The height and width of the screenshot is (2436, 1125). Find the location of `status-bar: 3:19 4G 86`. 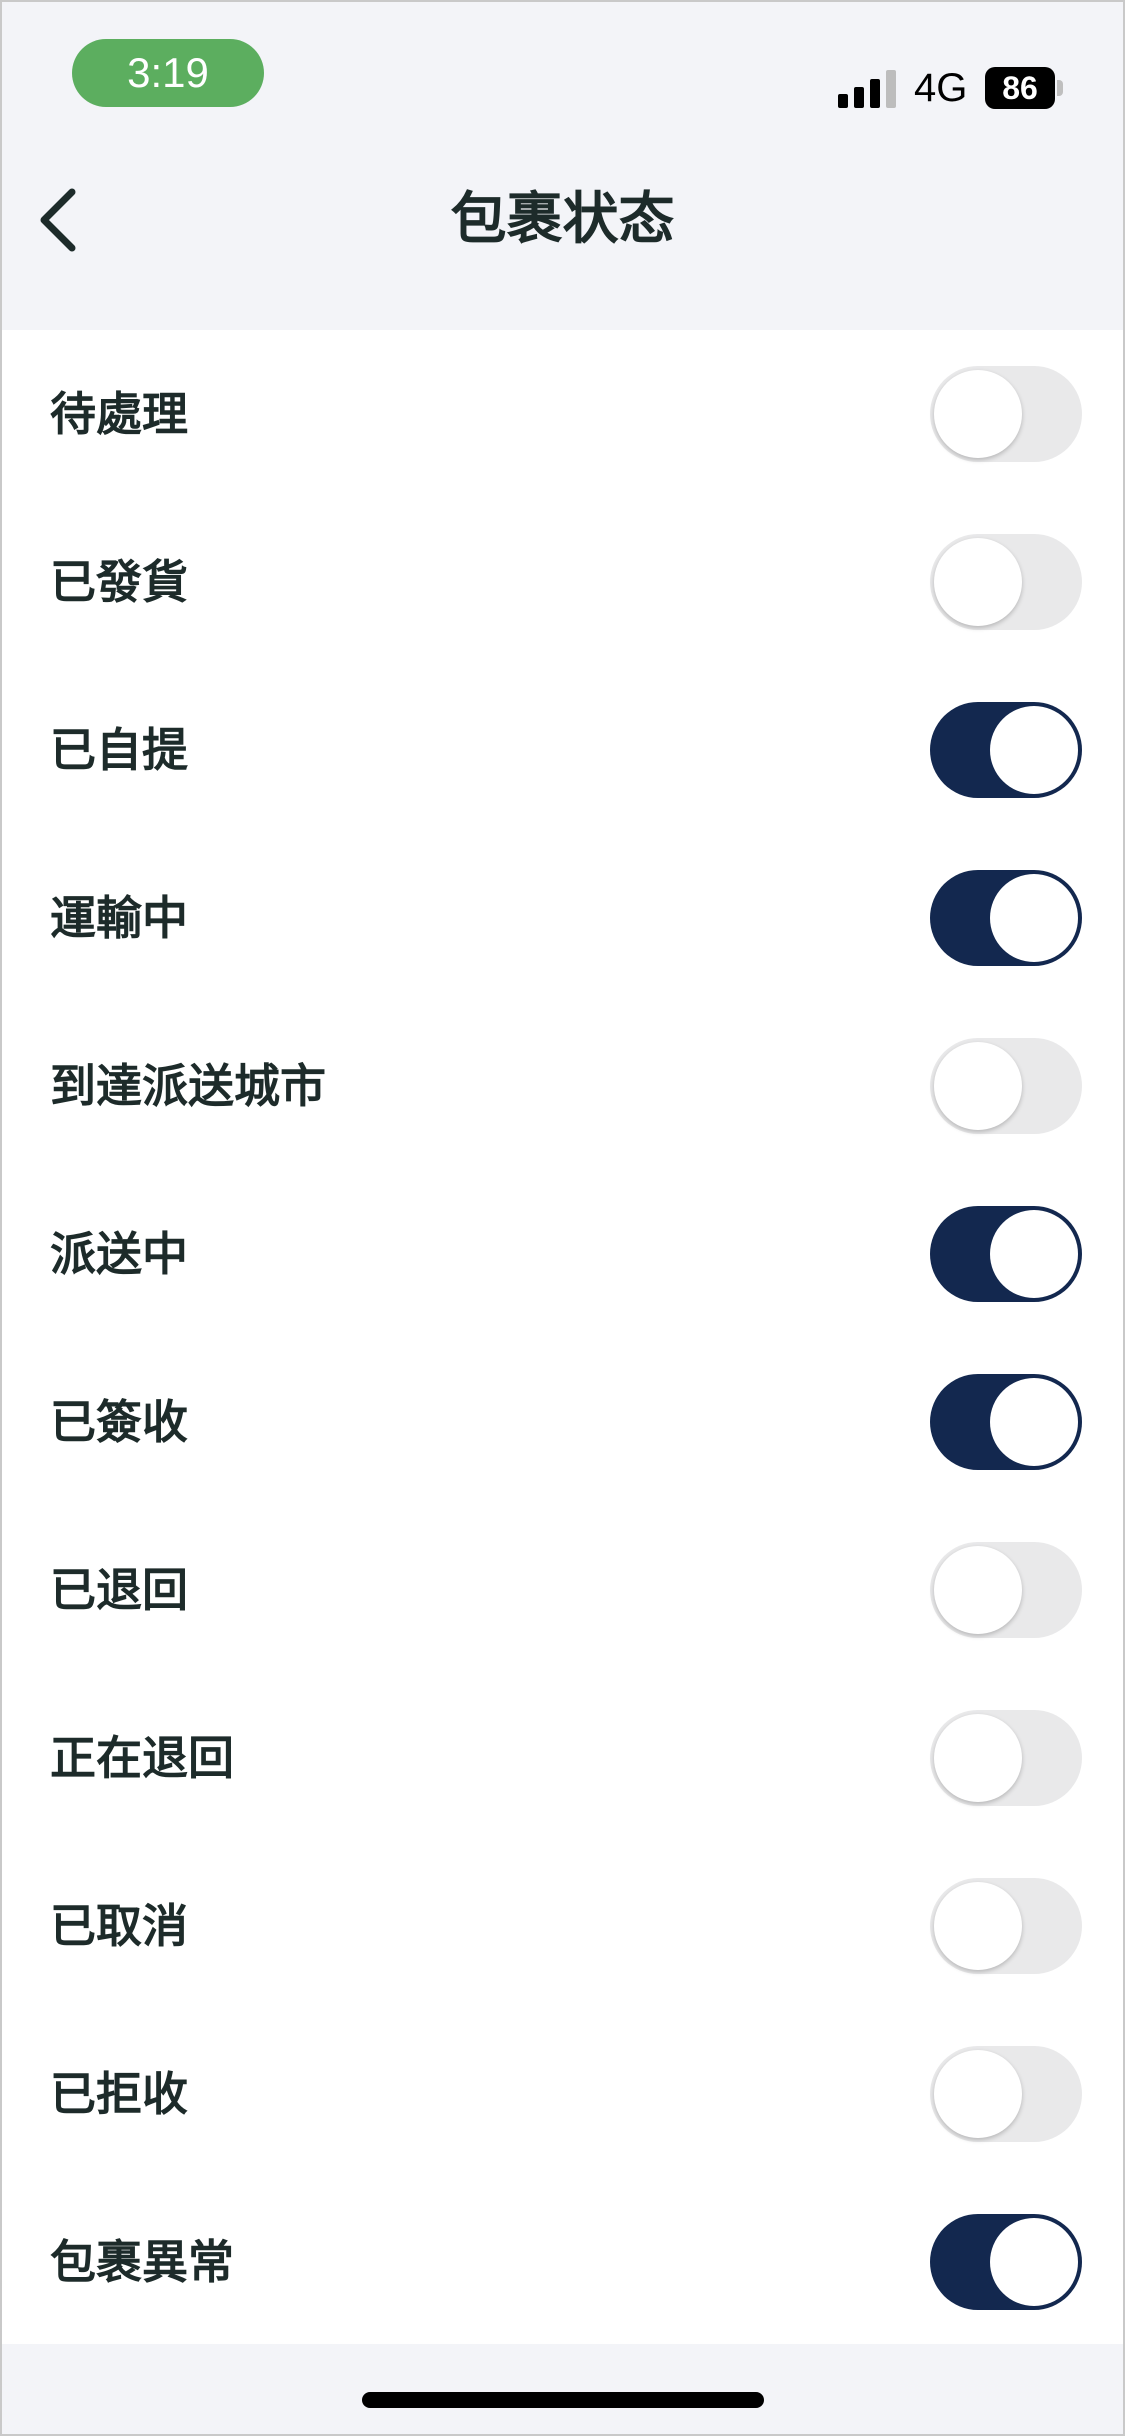

status-bar: 3:19 4G 86 is located at coordinates (562, 70).